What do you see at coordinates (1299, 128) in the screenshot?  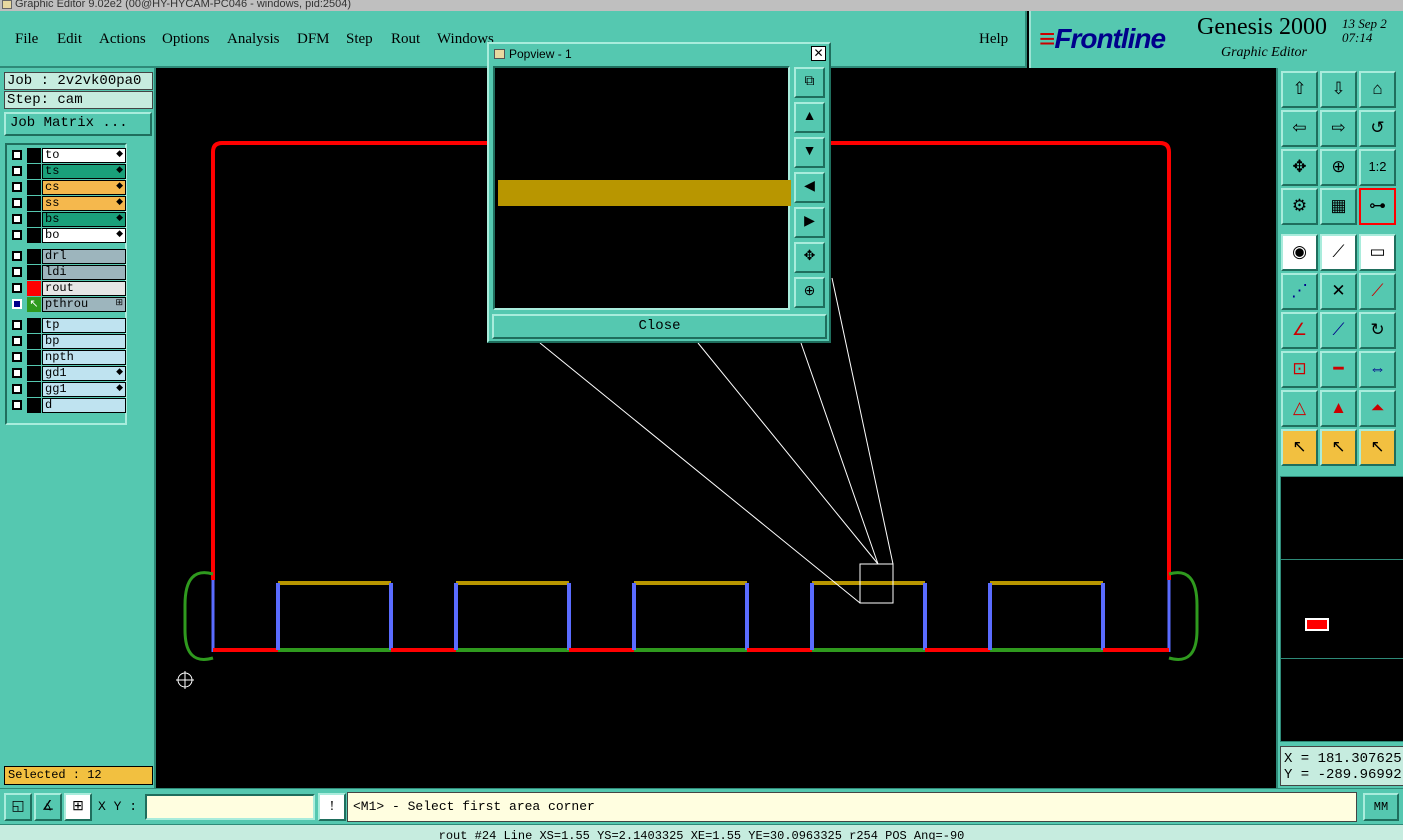 I see `pan-left-icon: ⇦` at bounding box center [1299, 128].